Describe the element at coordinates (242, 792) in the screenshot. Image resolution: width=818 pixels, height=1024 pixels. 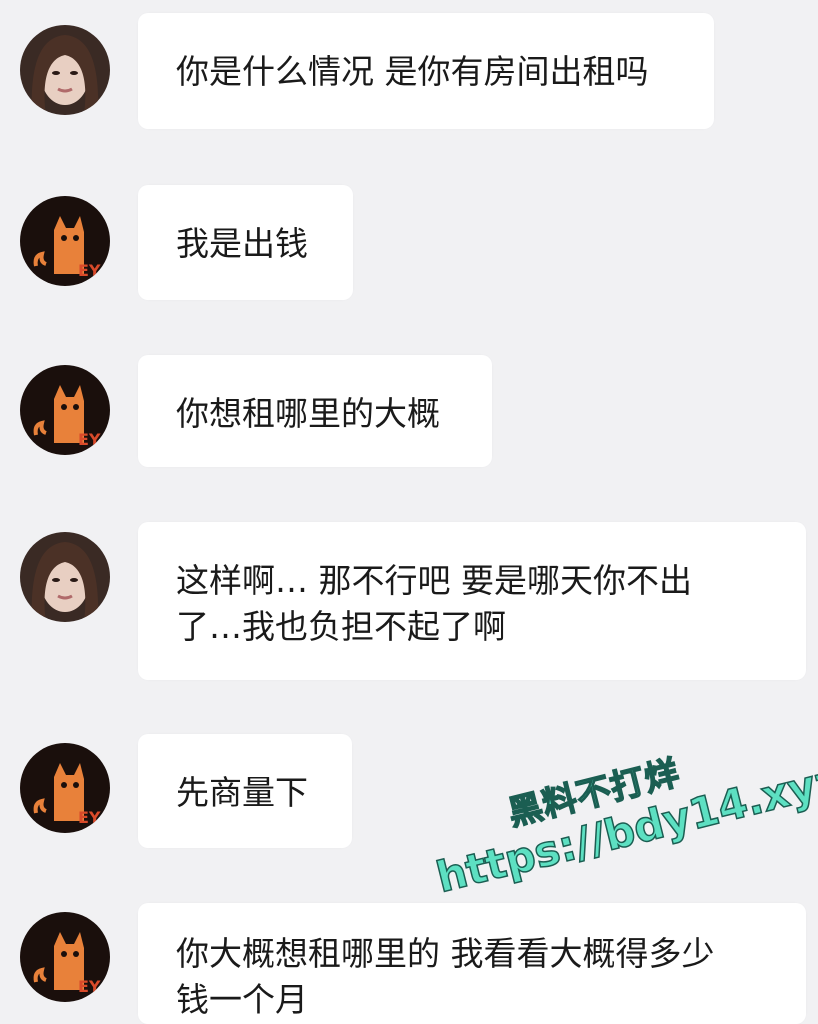
I see `message-text: 先商量下` at that location.